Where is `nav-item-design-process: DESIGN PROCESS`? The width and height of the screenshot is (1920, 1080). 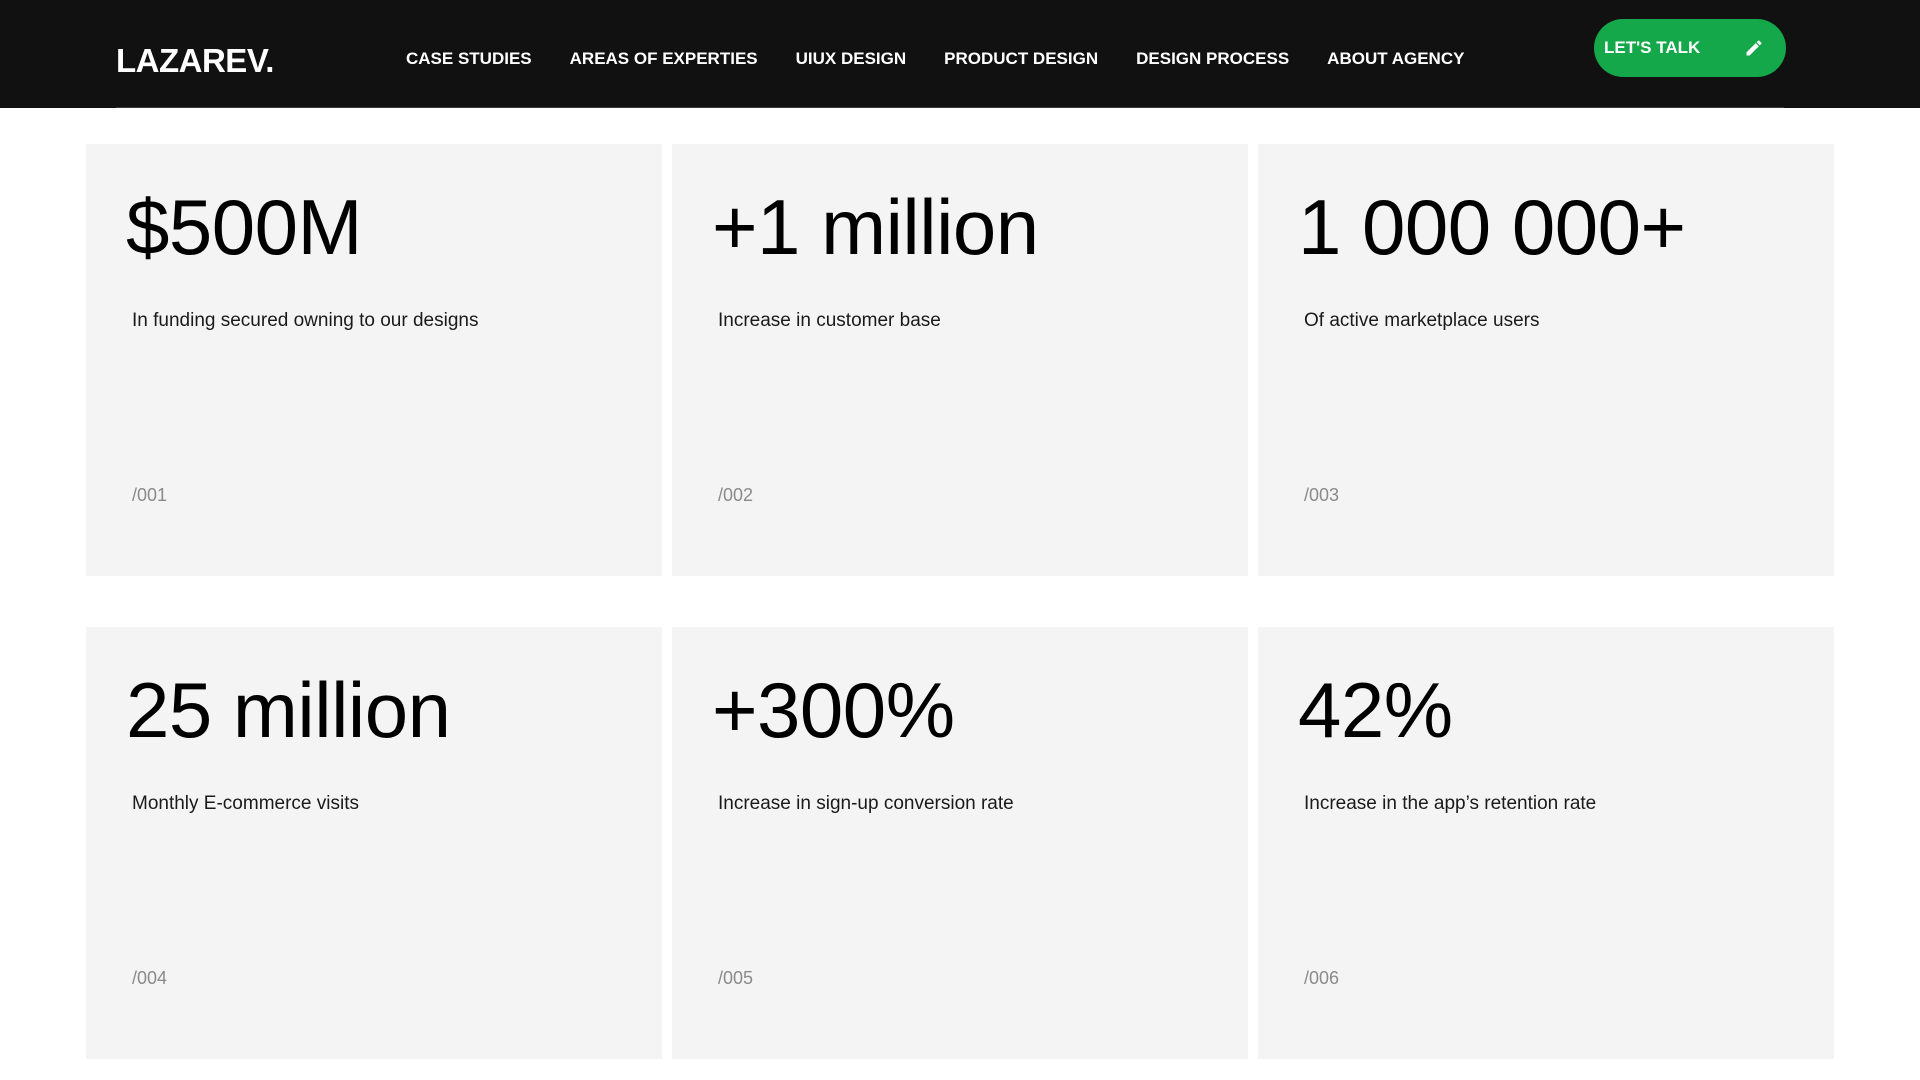 nav-item-design-process: DESIGN PROCESS is located at coordinates (1212, 59).